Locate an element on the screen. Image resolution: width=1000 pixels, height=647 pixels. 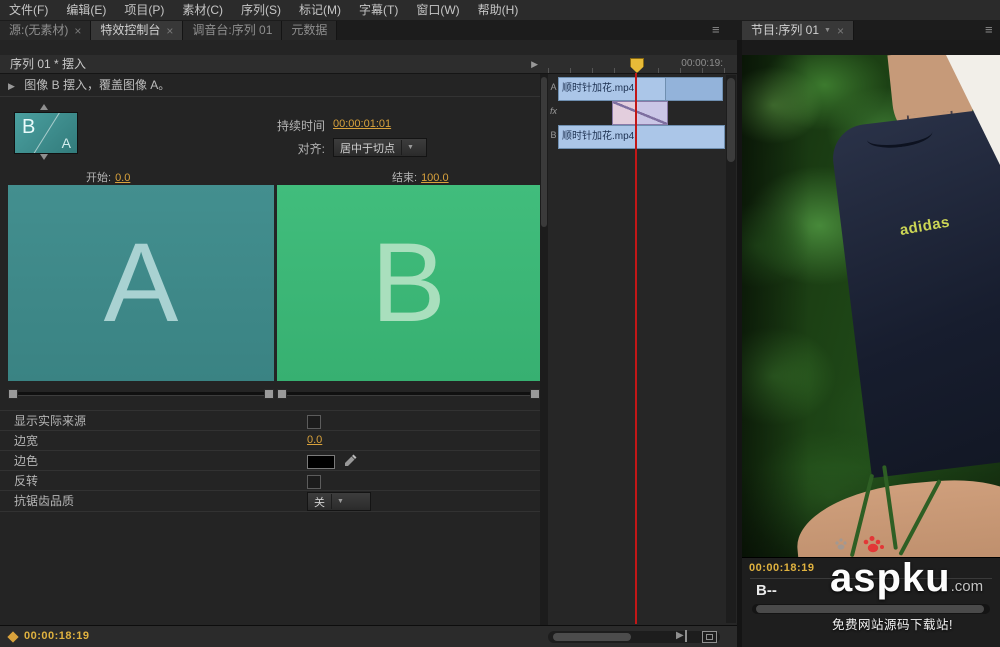
border-width-value: 0.0 is located at coordinates (314, 440).